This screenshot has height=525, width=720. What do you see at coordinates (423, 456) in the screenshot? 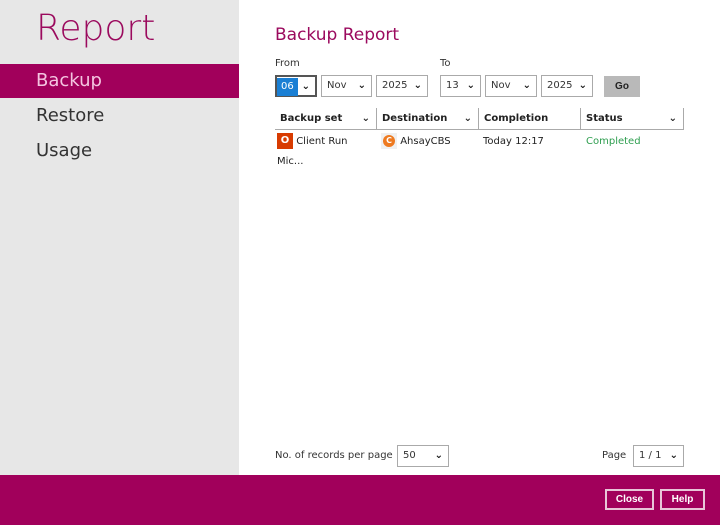
I see `records-per-page-select: 50 ⌄` at bounding box center [423, 456].